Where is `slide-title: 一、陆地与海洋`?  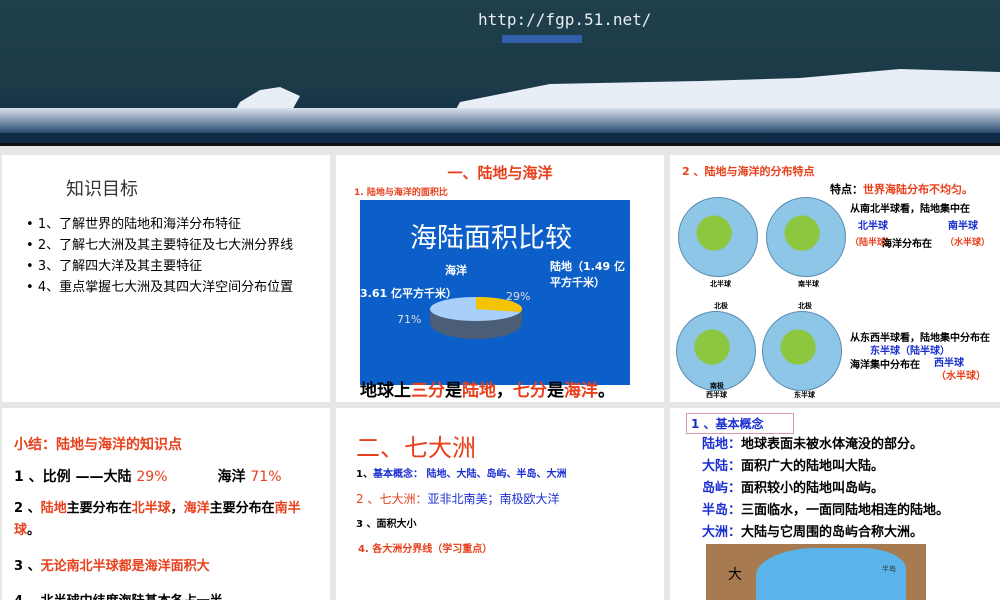 slide-title: 一、陆地与海洋 is located at coordinates (500, 173).